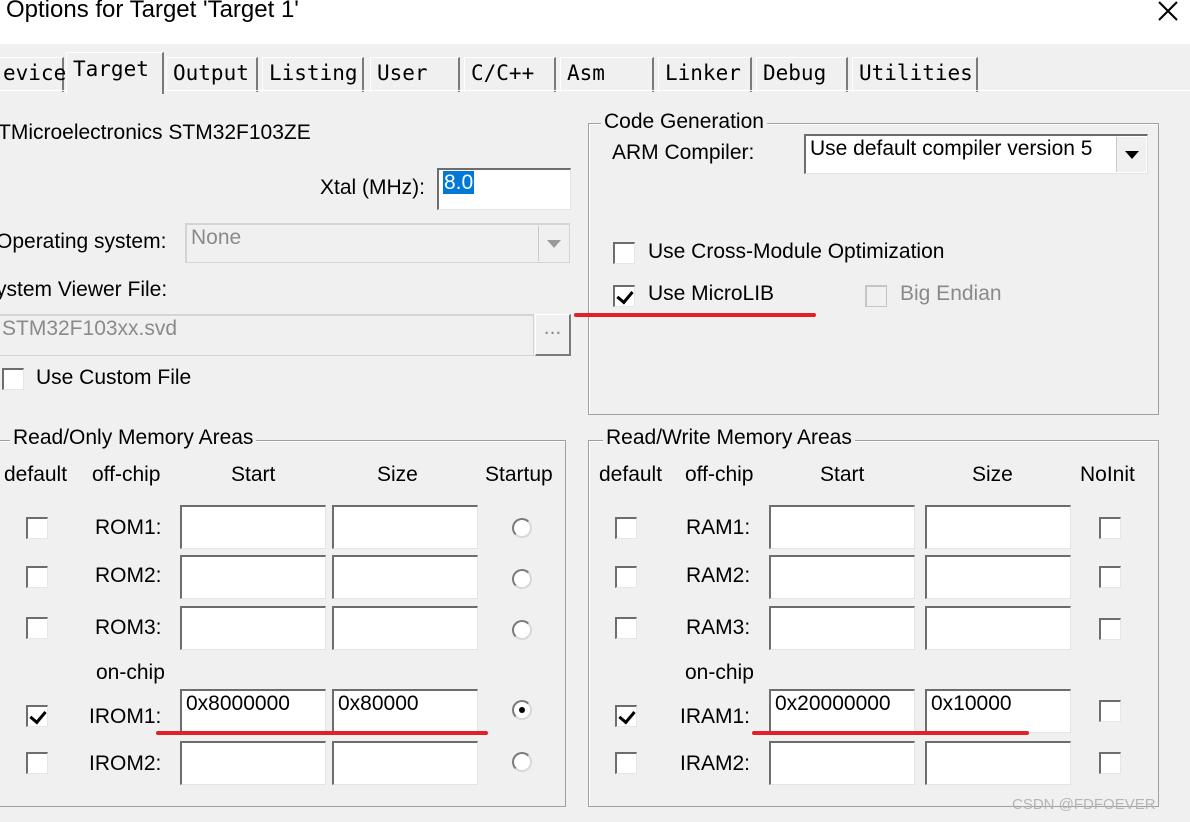 This screenshot has height=822, width=1190. What do you see at coordinates (114, 377) in the screenshot?
I see `use-custom-file-label: Use Custom File` at bounding box center [114, 377].